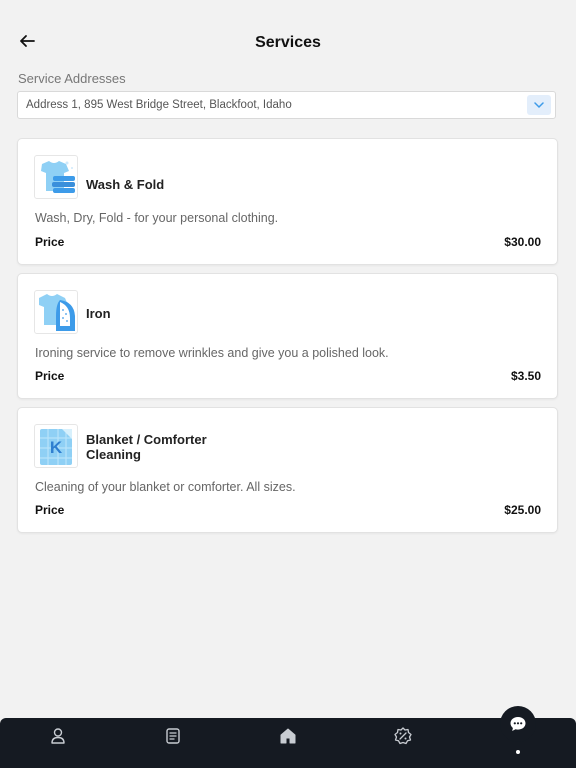 The width and height of the screenshot is (576, 768). What do you see at coordinates (98, 313) in the screenshot?
I see `service-title: Iron` at bounding box center [98, 313].